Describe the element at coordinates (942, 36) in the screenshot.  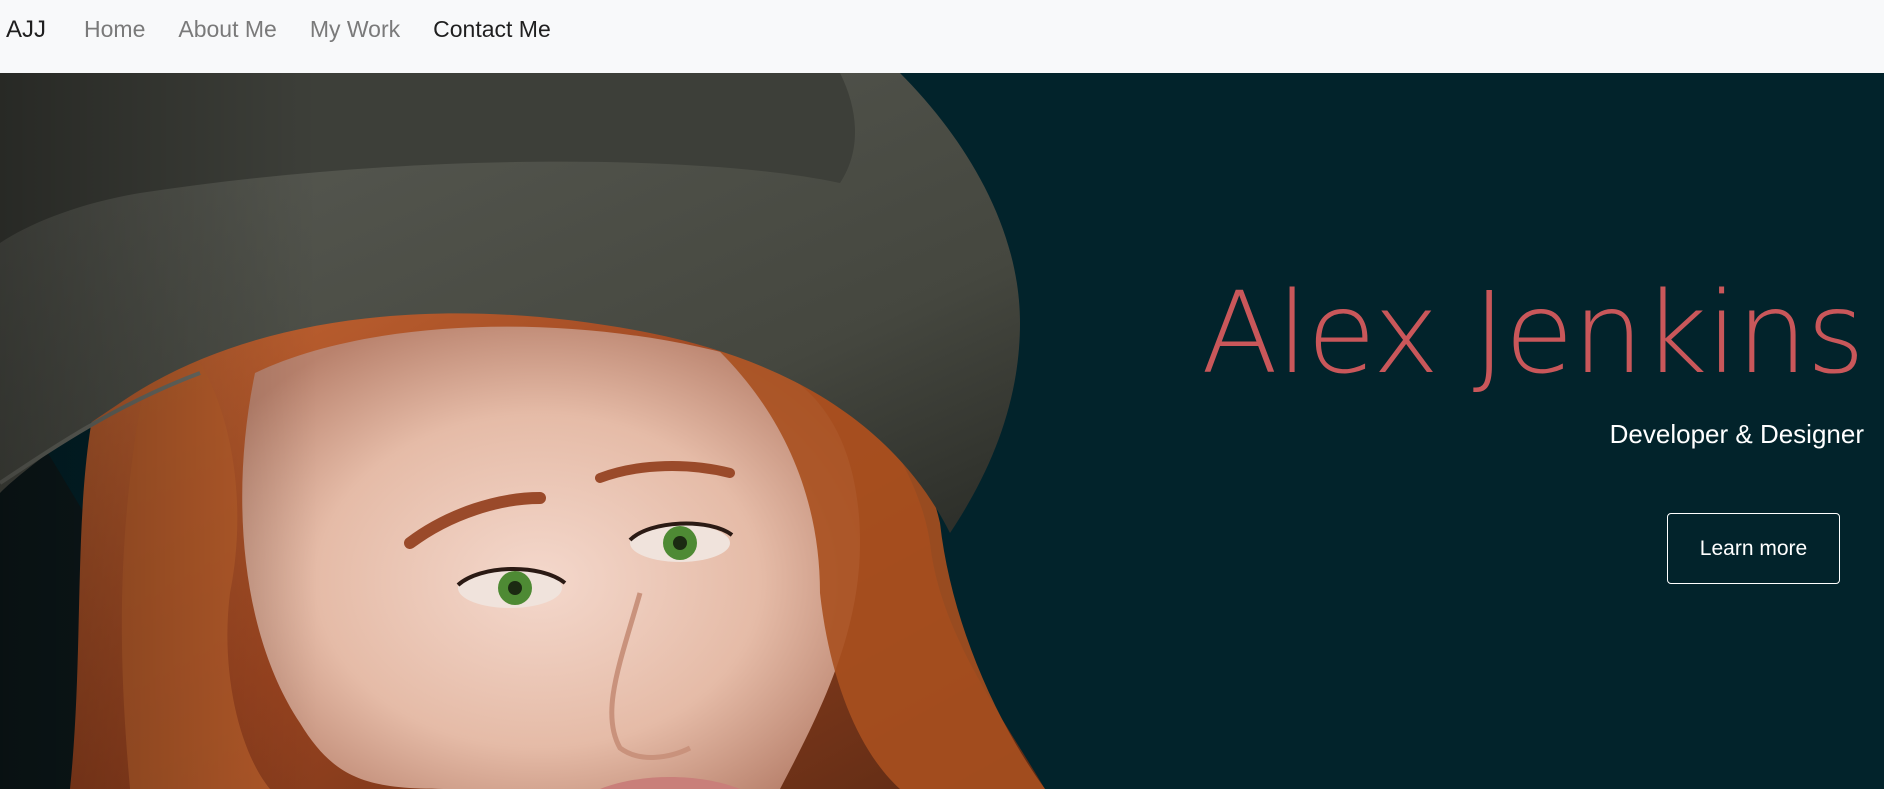
I see `top-navbar: AJJ Home About Me My Work Contact Me` at that location.